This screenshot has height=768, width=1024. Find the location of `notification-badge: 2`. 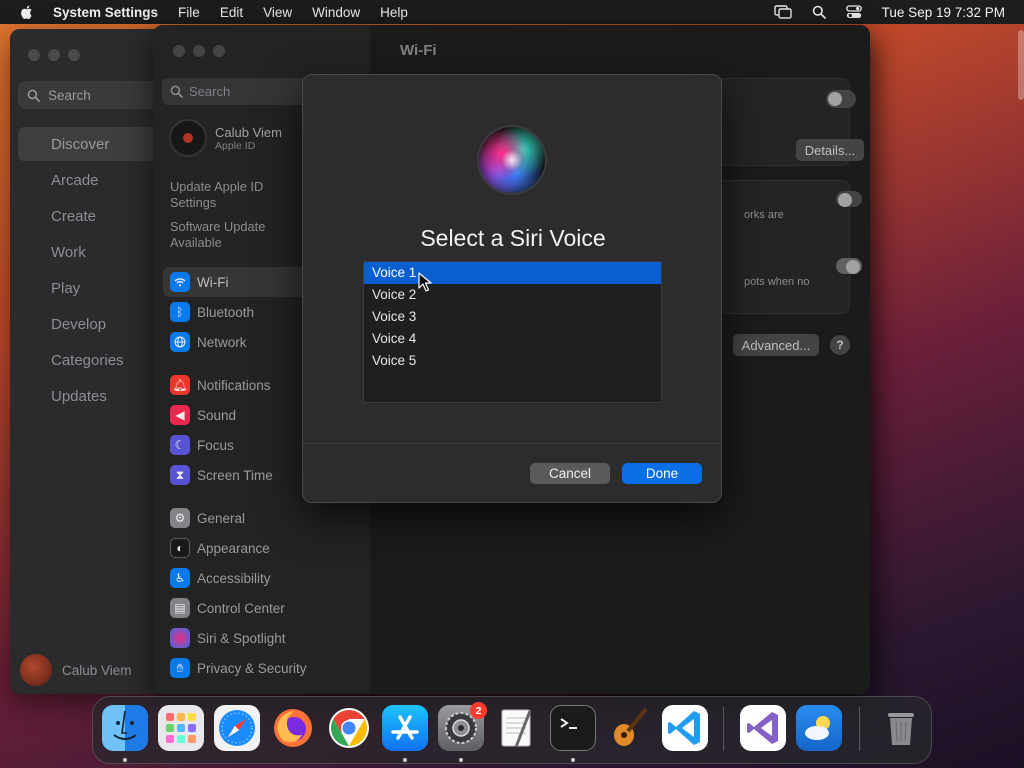

notification-badge: 2 is located at coordinates (478, 710).